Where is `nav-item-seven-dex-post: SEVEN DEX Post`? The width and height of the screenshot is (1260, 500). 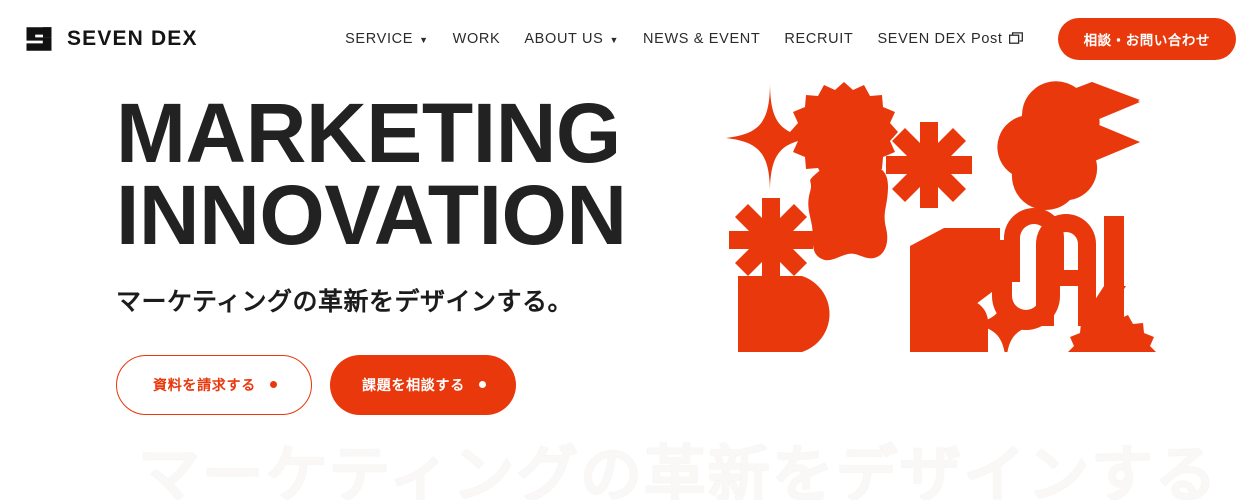
nav-item-seven-dex-post: SEVEN DEX Post is located at coordinates (950, 39).